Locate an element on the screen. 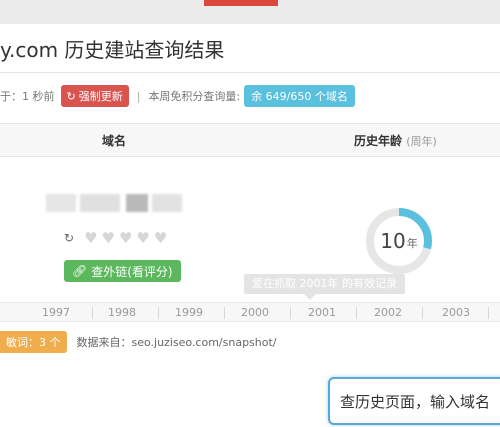  timeline-tooltip: 爱在抓取 2001年 的有效记录 is located at coordinates (324, 287).